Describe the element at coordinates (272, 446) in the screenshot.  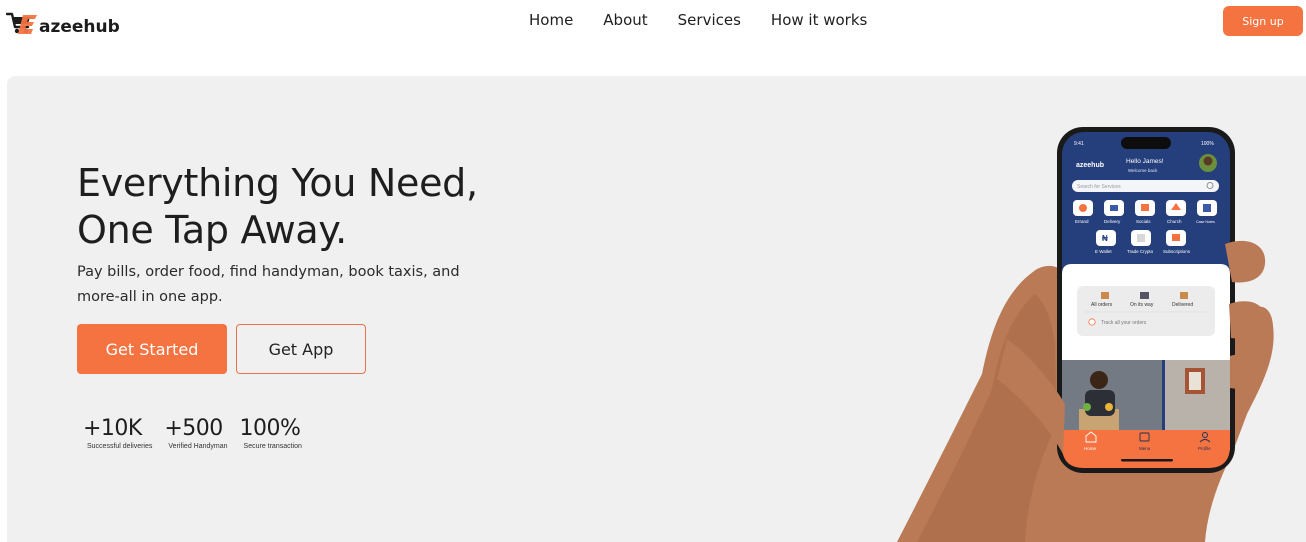
I see `stat-label: Secure transaction` at that location.